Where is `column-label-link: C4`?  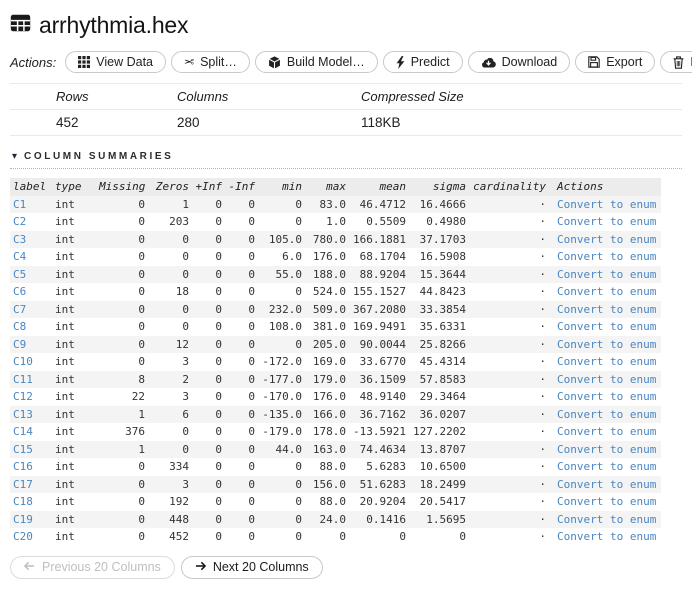
column-label-link: C4 is located at coordinates (19, 256).